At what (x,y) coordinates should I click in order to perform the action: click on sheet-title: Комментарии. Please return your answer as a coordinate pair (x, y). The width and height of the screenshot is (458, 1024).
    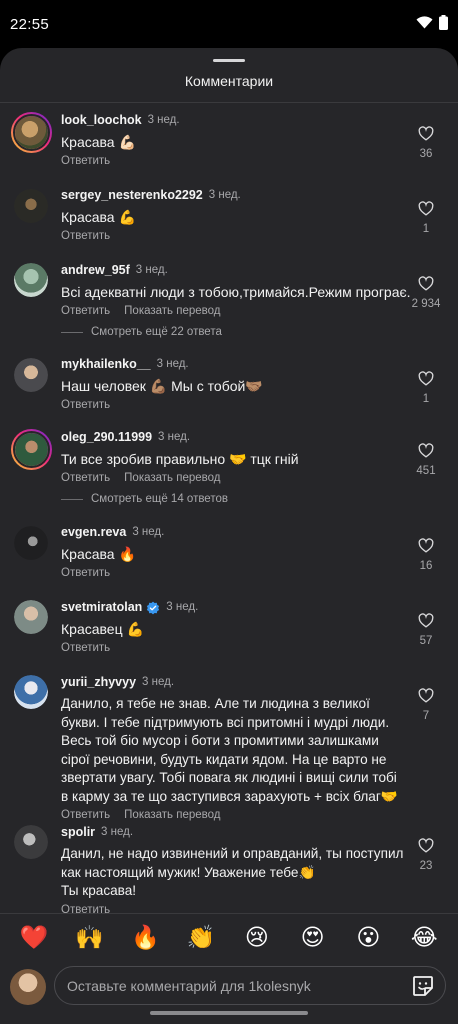
    Looking at the image, I should click on (229, 81).